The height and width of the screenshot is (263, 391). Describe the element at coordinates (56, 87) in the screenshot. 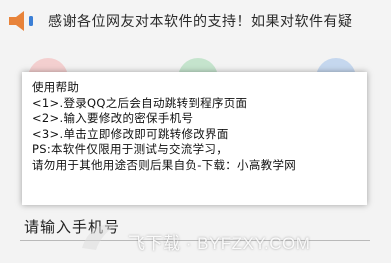

I see `help-dialog-title: 使用帮助` at that location.